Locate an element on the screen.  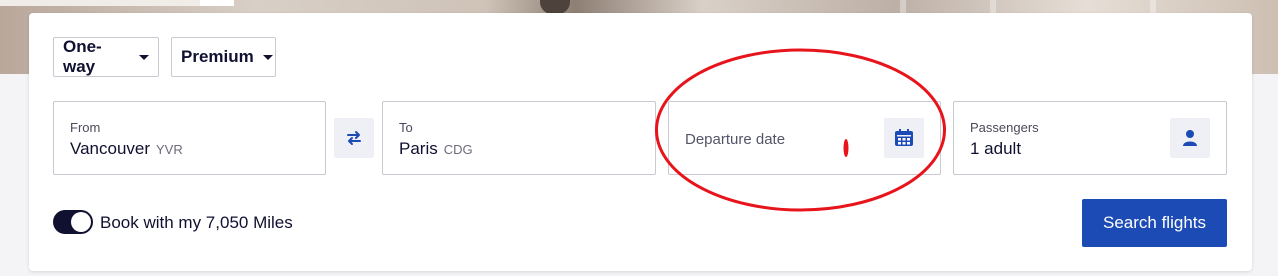
to-city: Paris is located at coordinates (418, 148).